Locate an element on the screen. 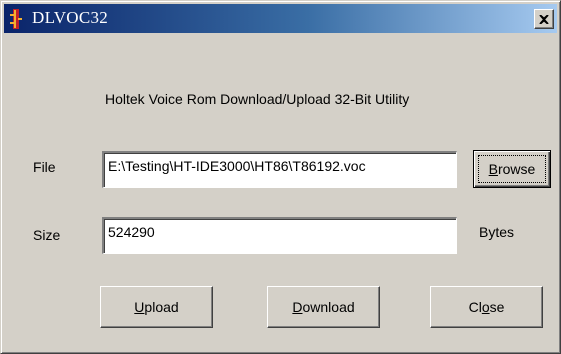  window-title: DLVOC32 is located at coordinates (70, 17).